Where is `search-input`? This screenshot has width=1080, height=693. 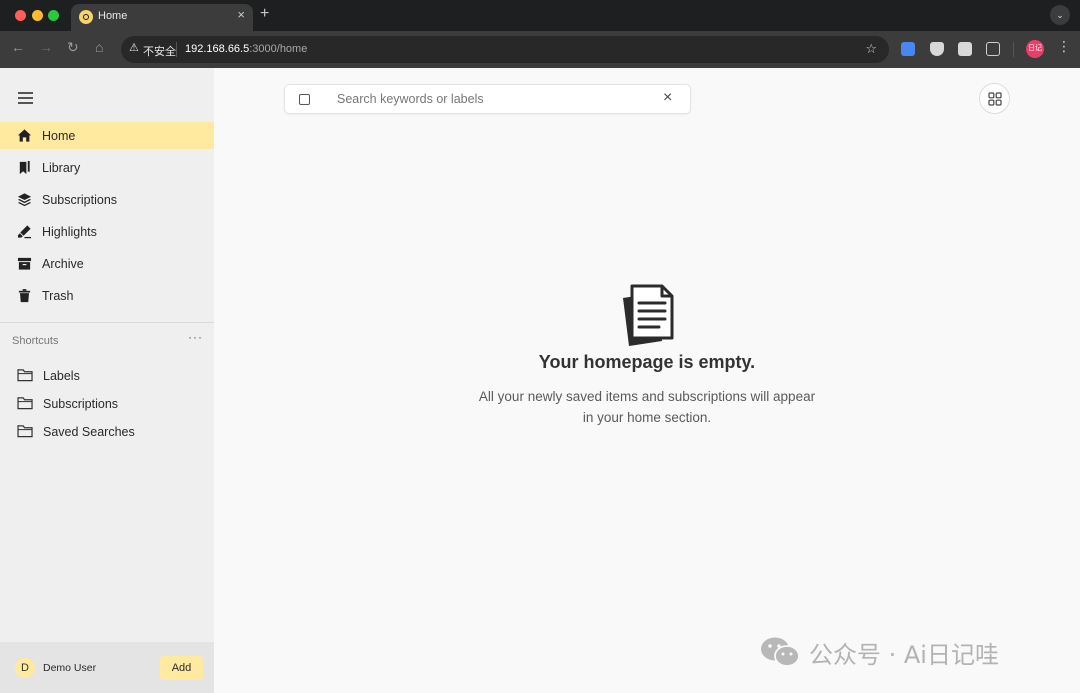
search-input is located at coordinates (487, 99).